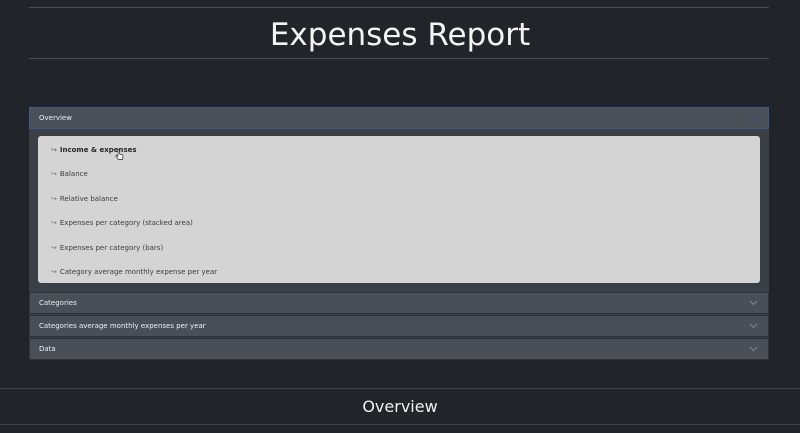  Describe the element at coordinates (400, 424) in the screenshot. I see `section-divider-bottom` at that location.